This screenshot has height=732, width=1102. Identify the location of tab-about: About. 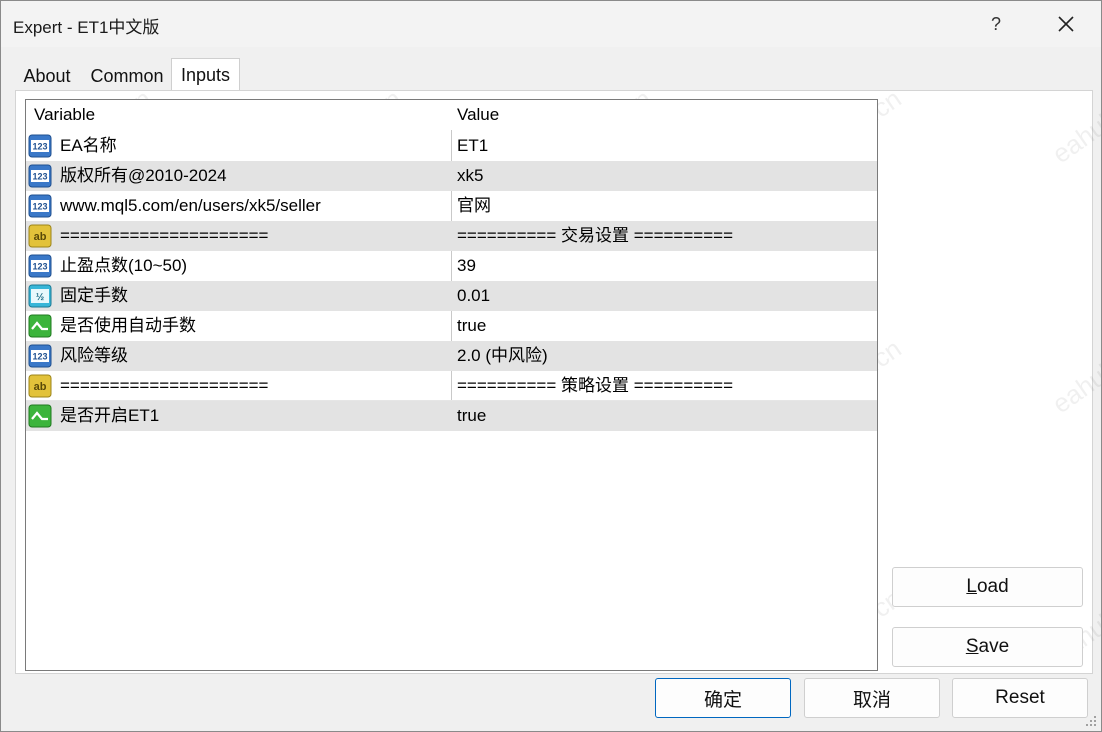
(47, 76).